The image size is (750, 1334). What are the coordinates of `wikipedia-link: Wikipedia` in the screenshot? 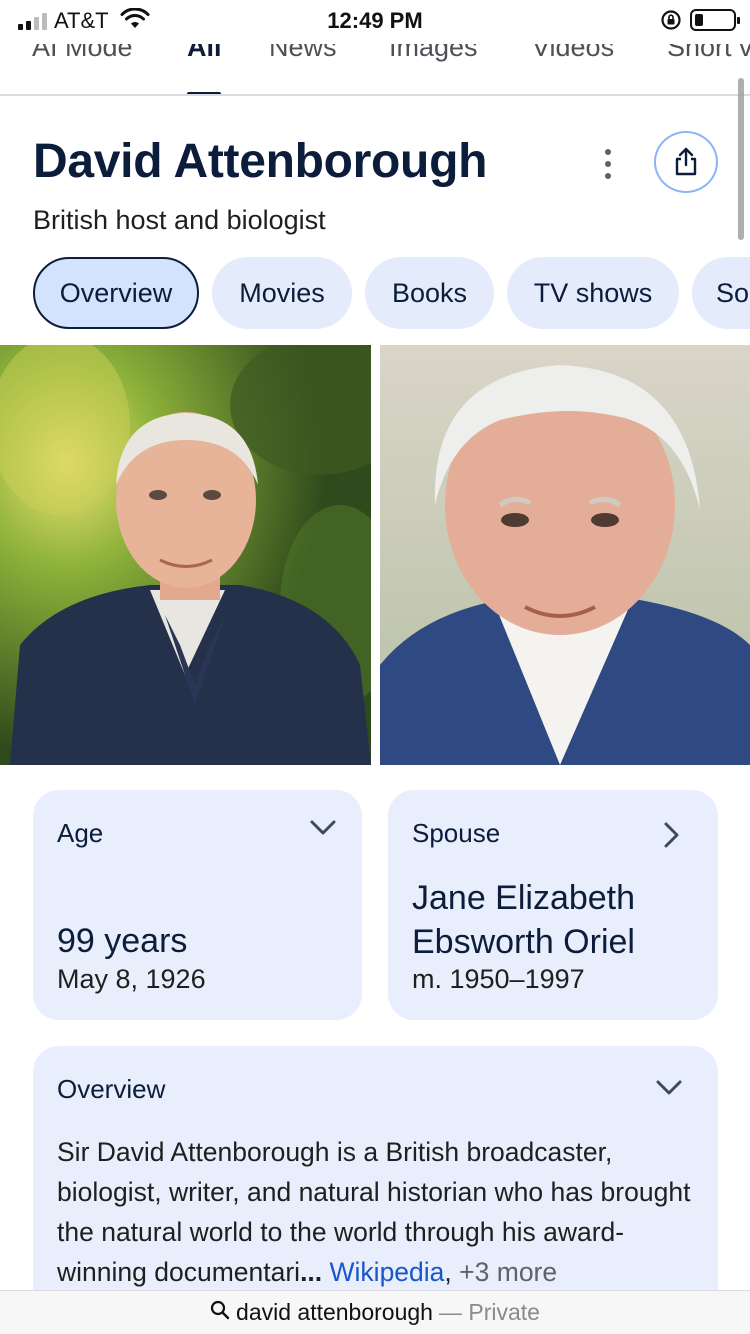 It's located at (387, 1272).